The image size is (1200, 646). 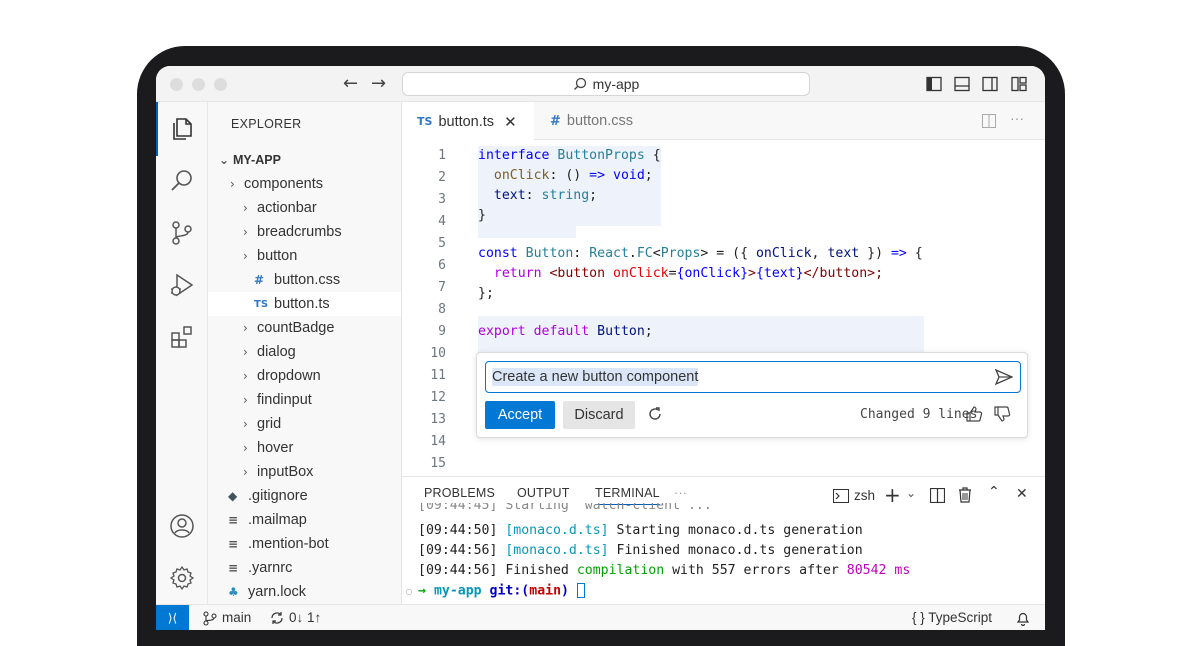 I want to click on terminal-prompt: ○ → my-app git:(main), so click(x=495, y=591).